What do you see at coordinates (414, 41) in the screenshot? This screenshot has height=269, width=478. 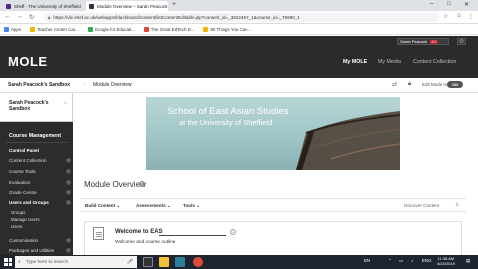 I see `user-name: Sarah Peacock` at bounding box center [414, 41].